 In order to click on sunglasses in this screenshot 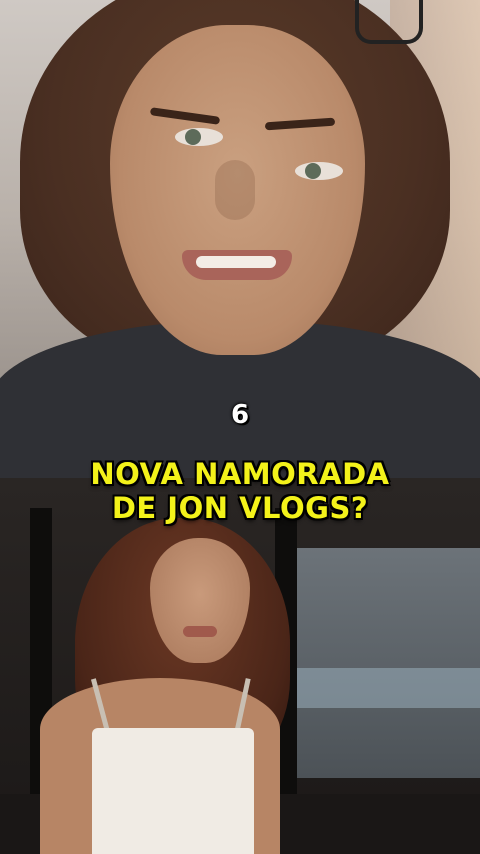, I will do `click(389, 22)`.